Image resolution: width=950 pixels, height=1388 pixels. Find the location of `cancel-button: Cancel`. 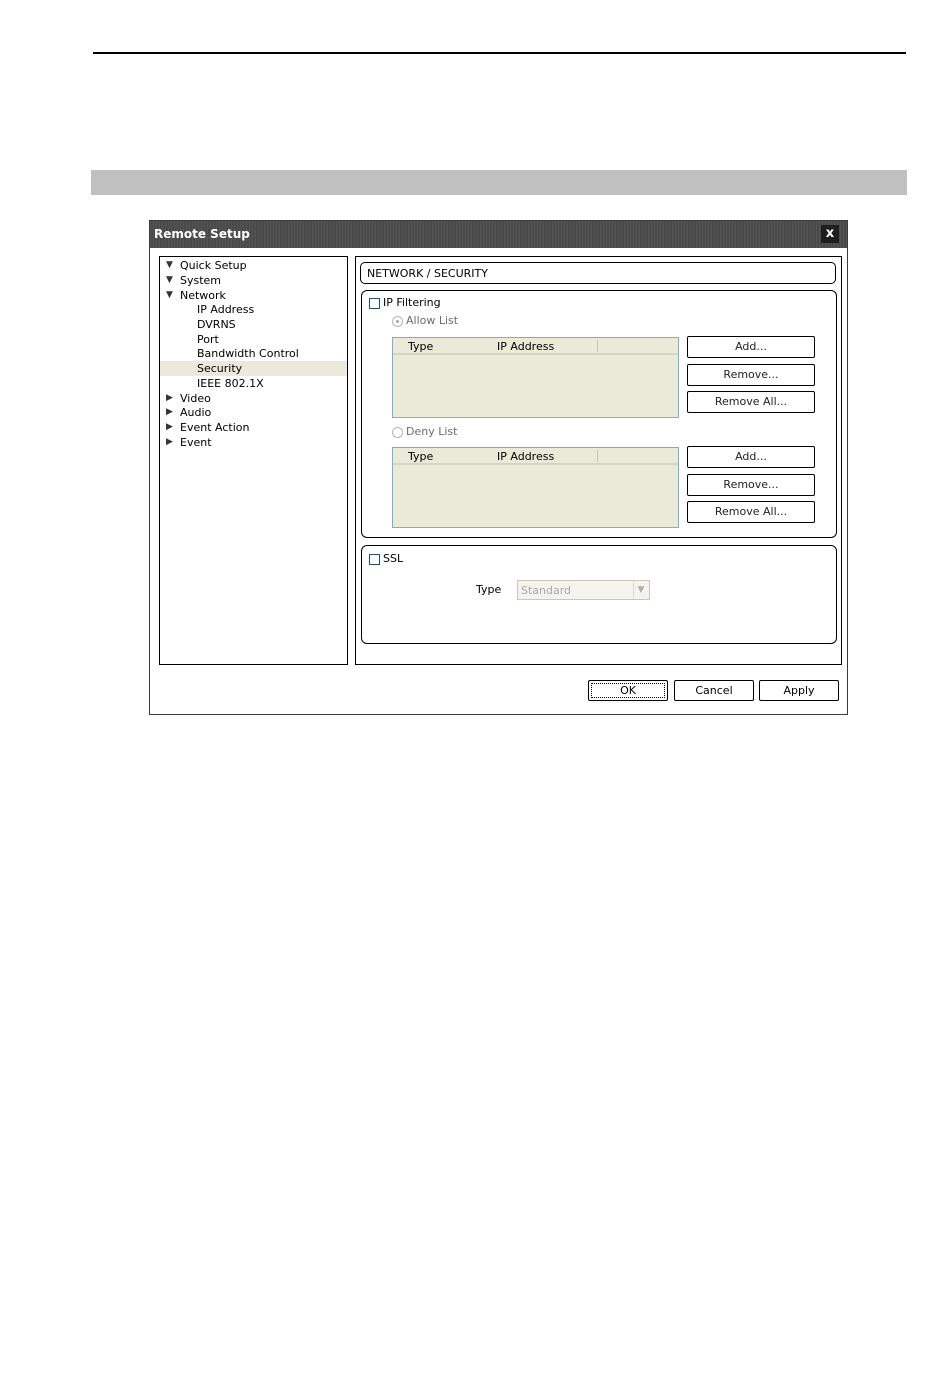

cancel-button: Cancel is located at coordinates (714, 690).